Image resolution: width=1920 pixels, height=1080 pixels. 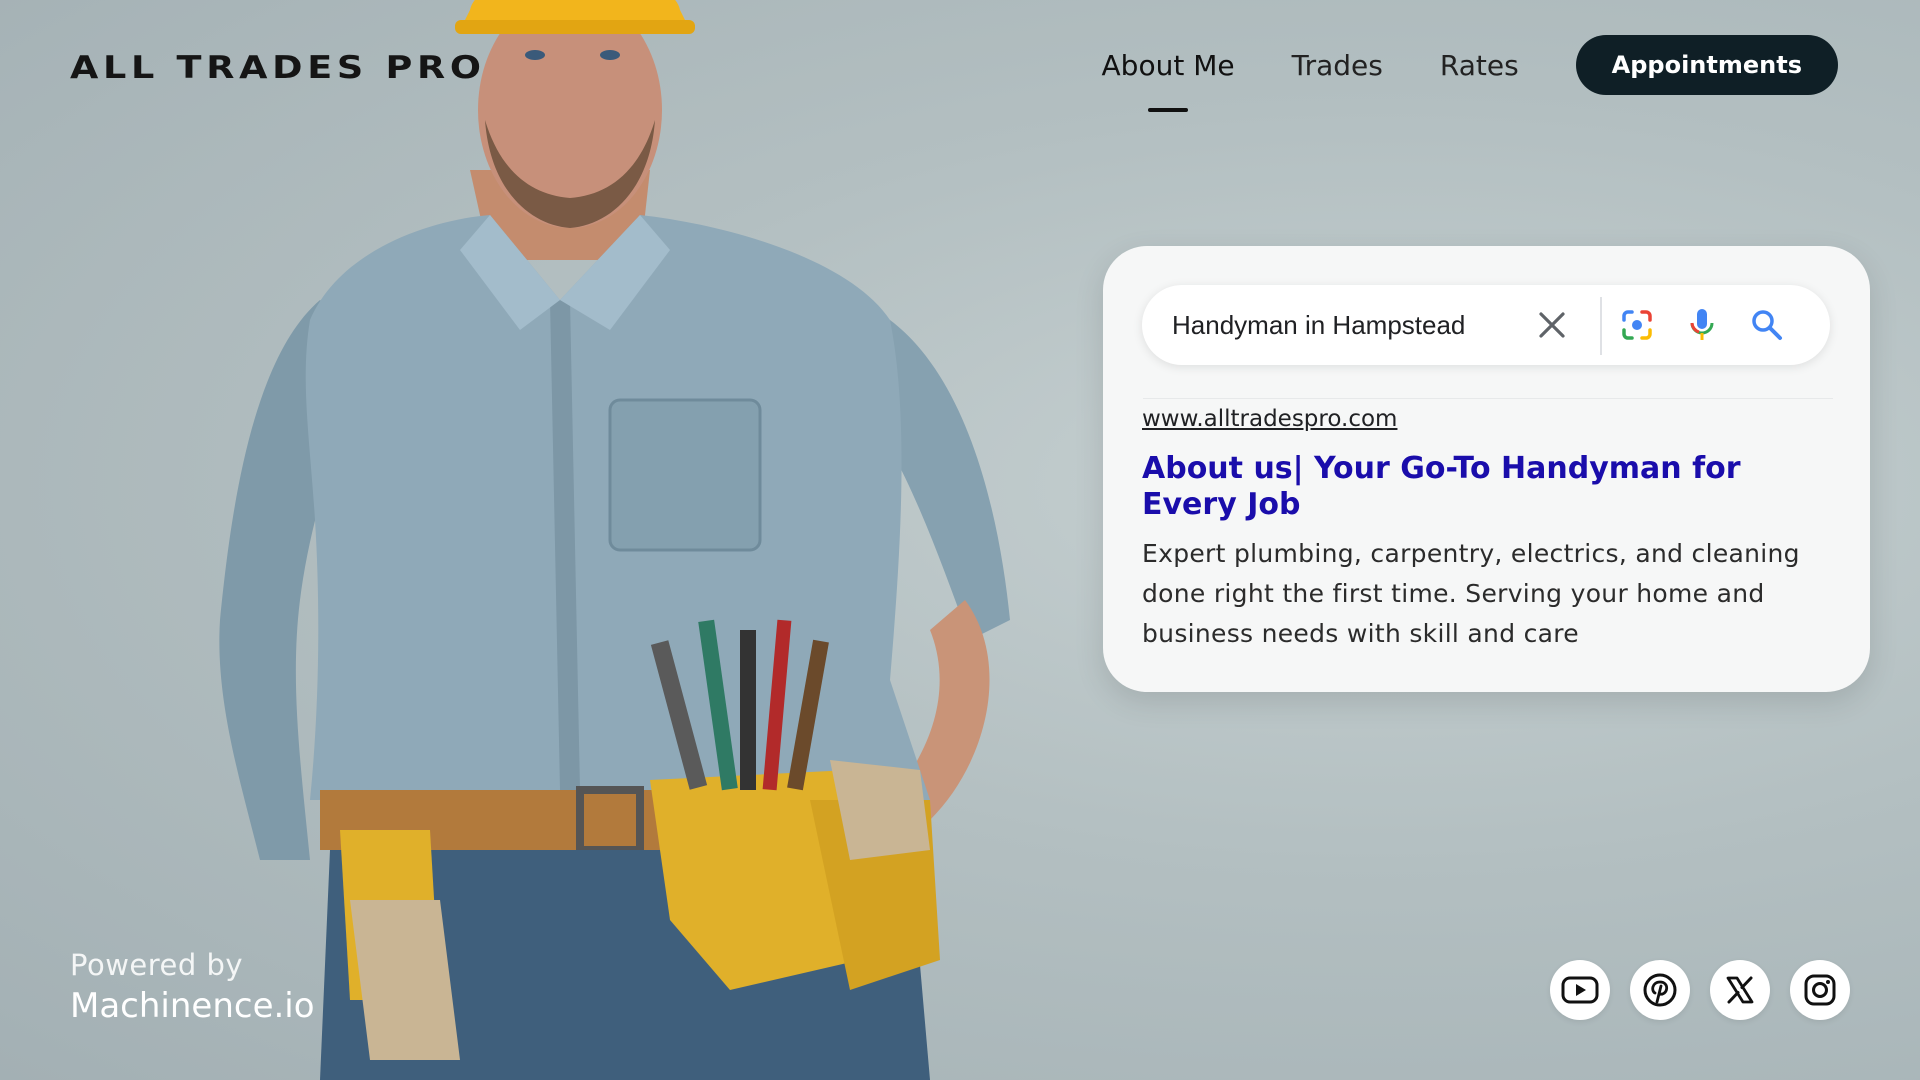 What do you see at coordinates (1601, 326) in the screenshot?
I see `search-divider` at bounding box center [1601, 326].